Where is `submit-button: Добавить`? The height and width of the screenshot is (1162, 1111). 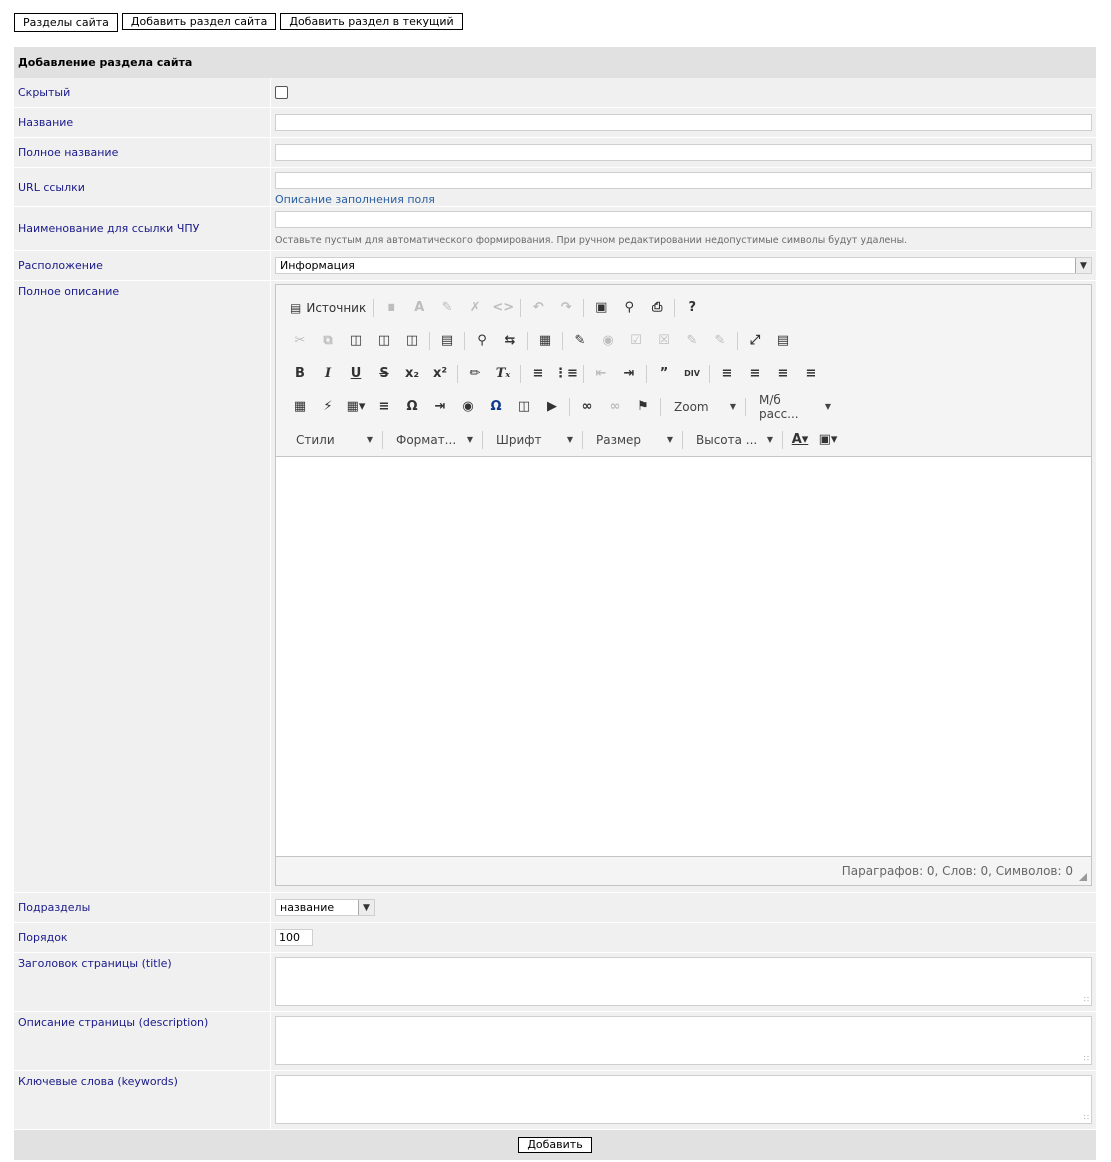 submit-button: Добавить is located at coordinates (555, 1145).